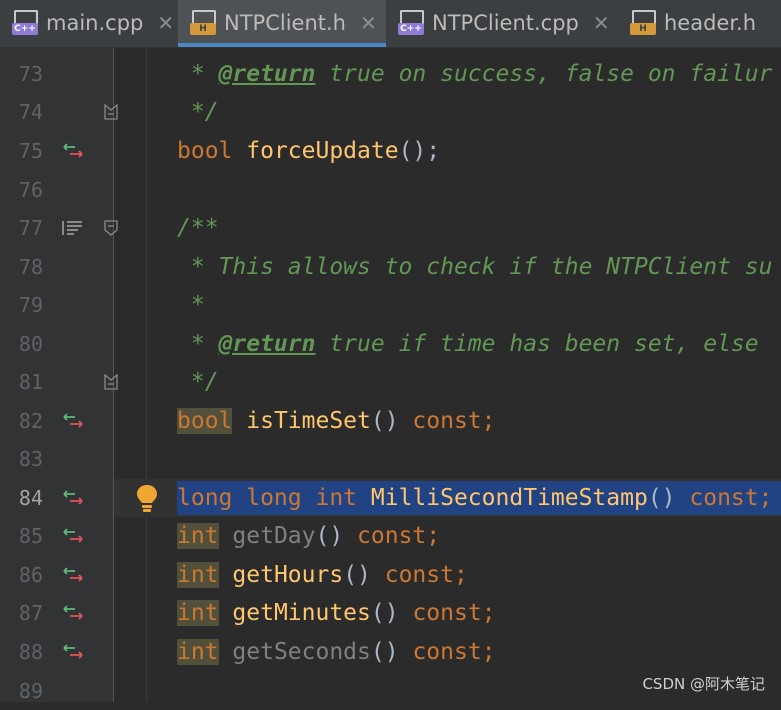  Describe the element at coordinates (30, 382) in the screenshot. I see `line-number: 81` at that location.